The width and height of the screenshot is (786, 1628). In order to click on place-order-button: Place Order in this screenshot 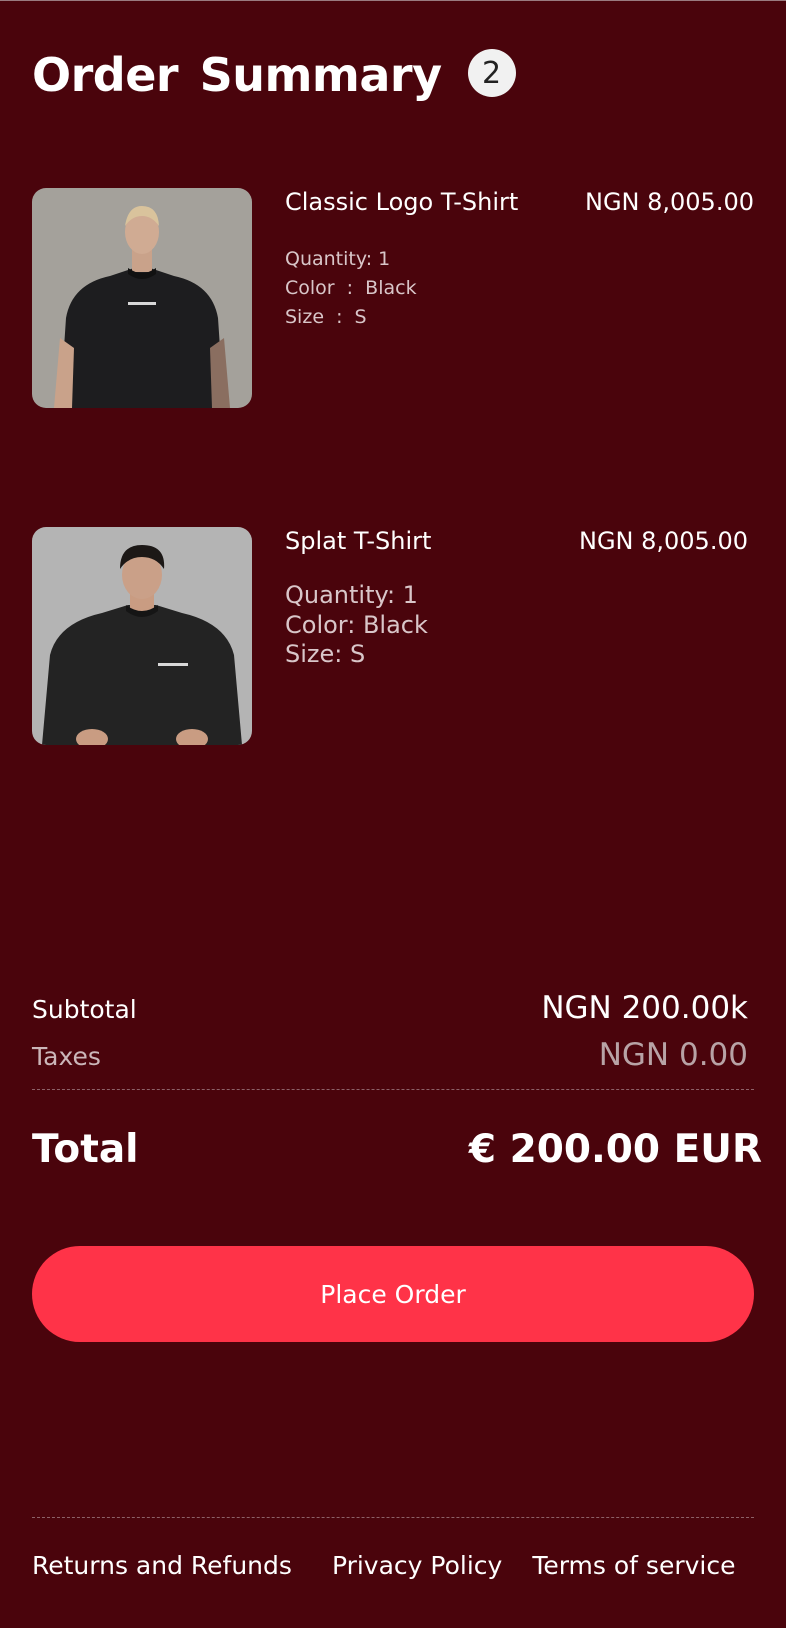, I will do `click(393, 1294)`.